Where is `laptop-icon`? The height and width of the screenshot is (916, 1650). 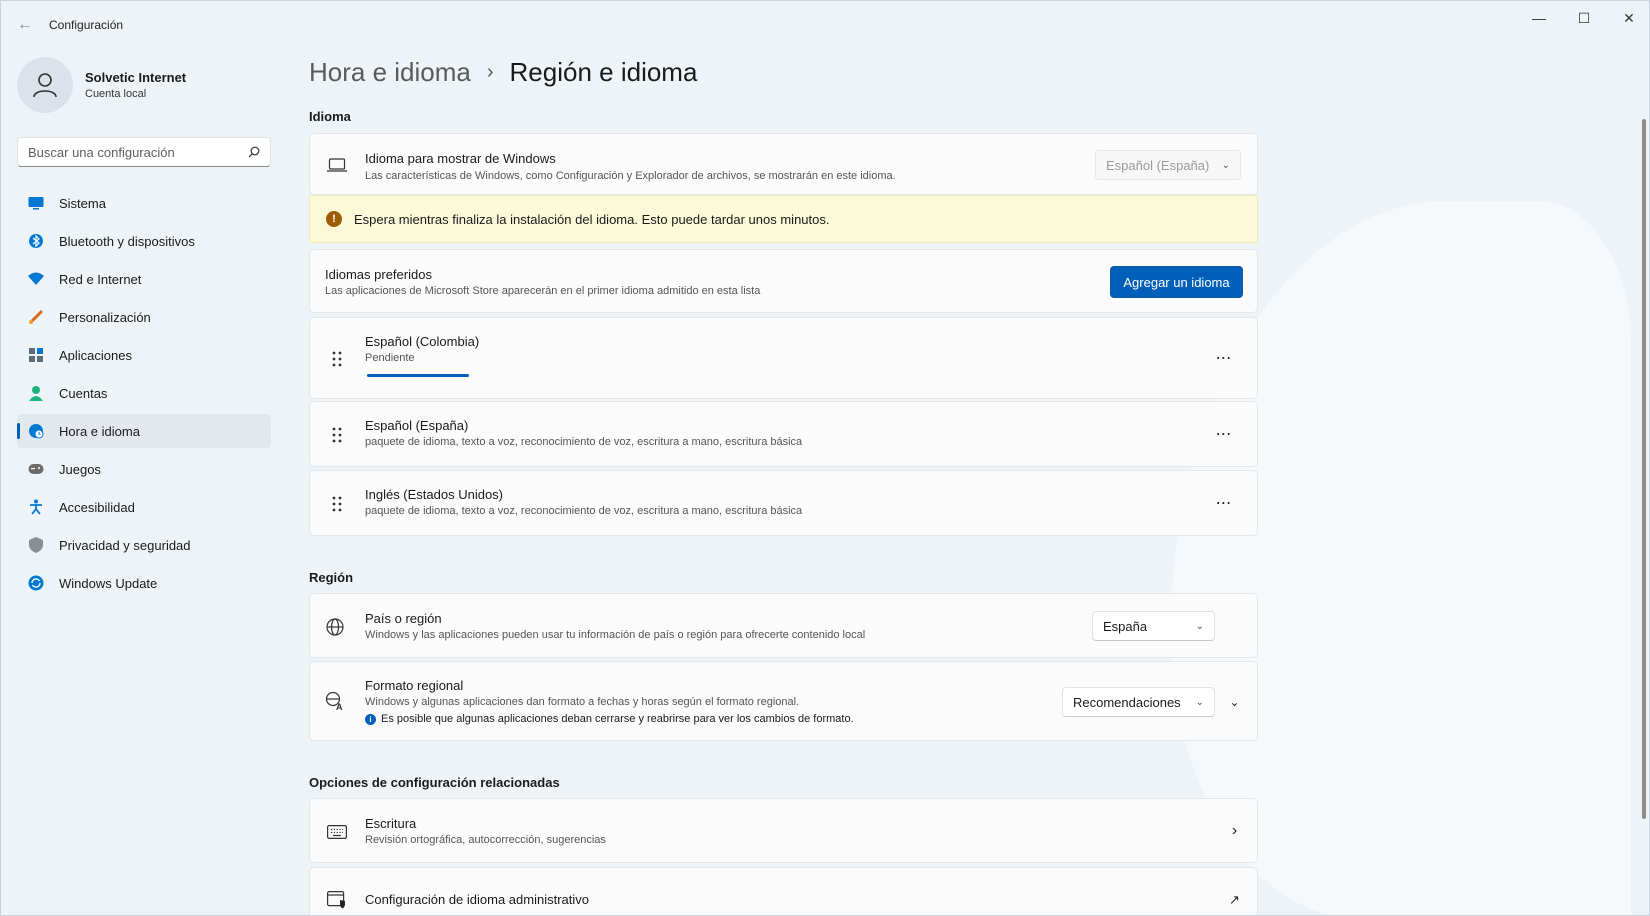
laptop-icon is located at coordinates (337, 165).